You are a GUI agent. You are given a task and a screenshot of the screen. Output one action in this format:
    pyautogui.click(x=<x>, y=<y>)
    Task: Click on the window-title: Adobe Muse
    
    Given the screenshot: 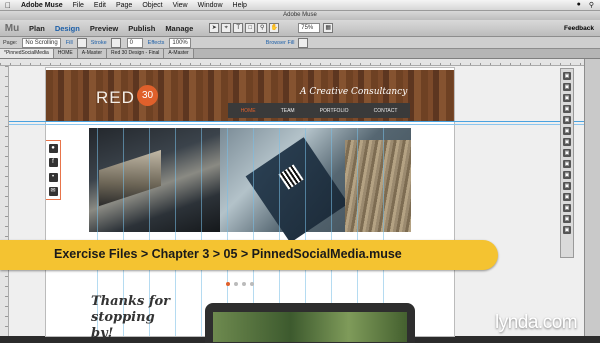 What is the action you would take?
    pyautogui.click(x=300, y=15)
    